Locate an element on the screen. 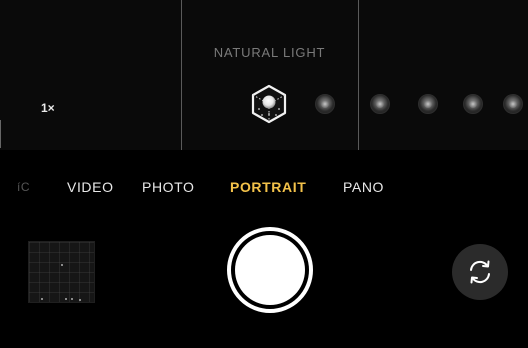  mode-video: VIDEO is located at coordinates (90, 187).